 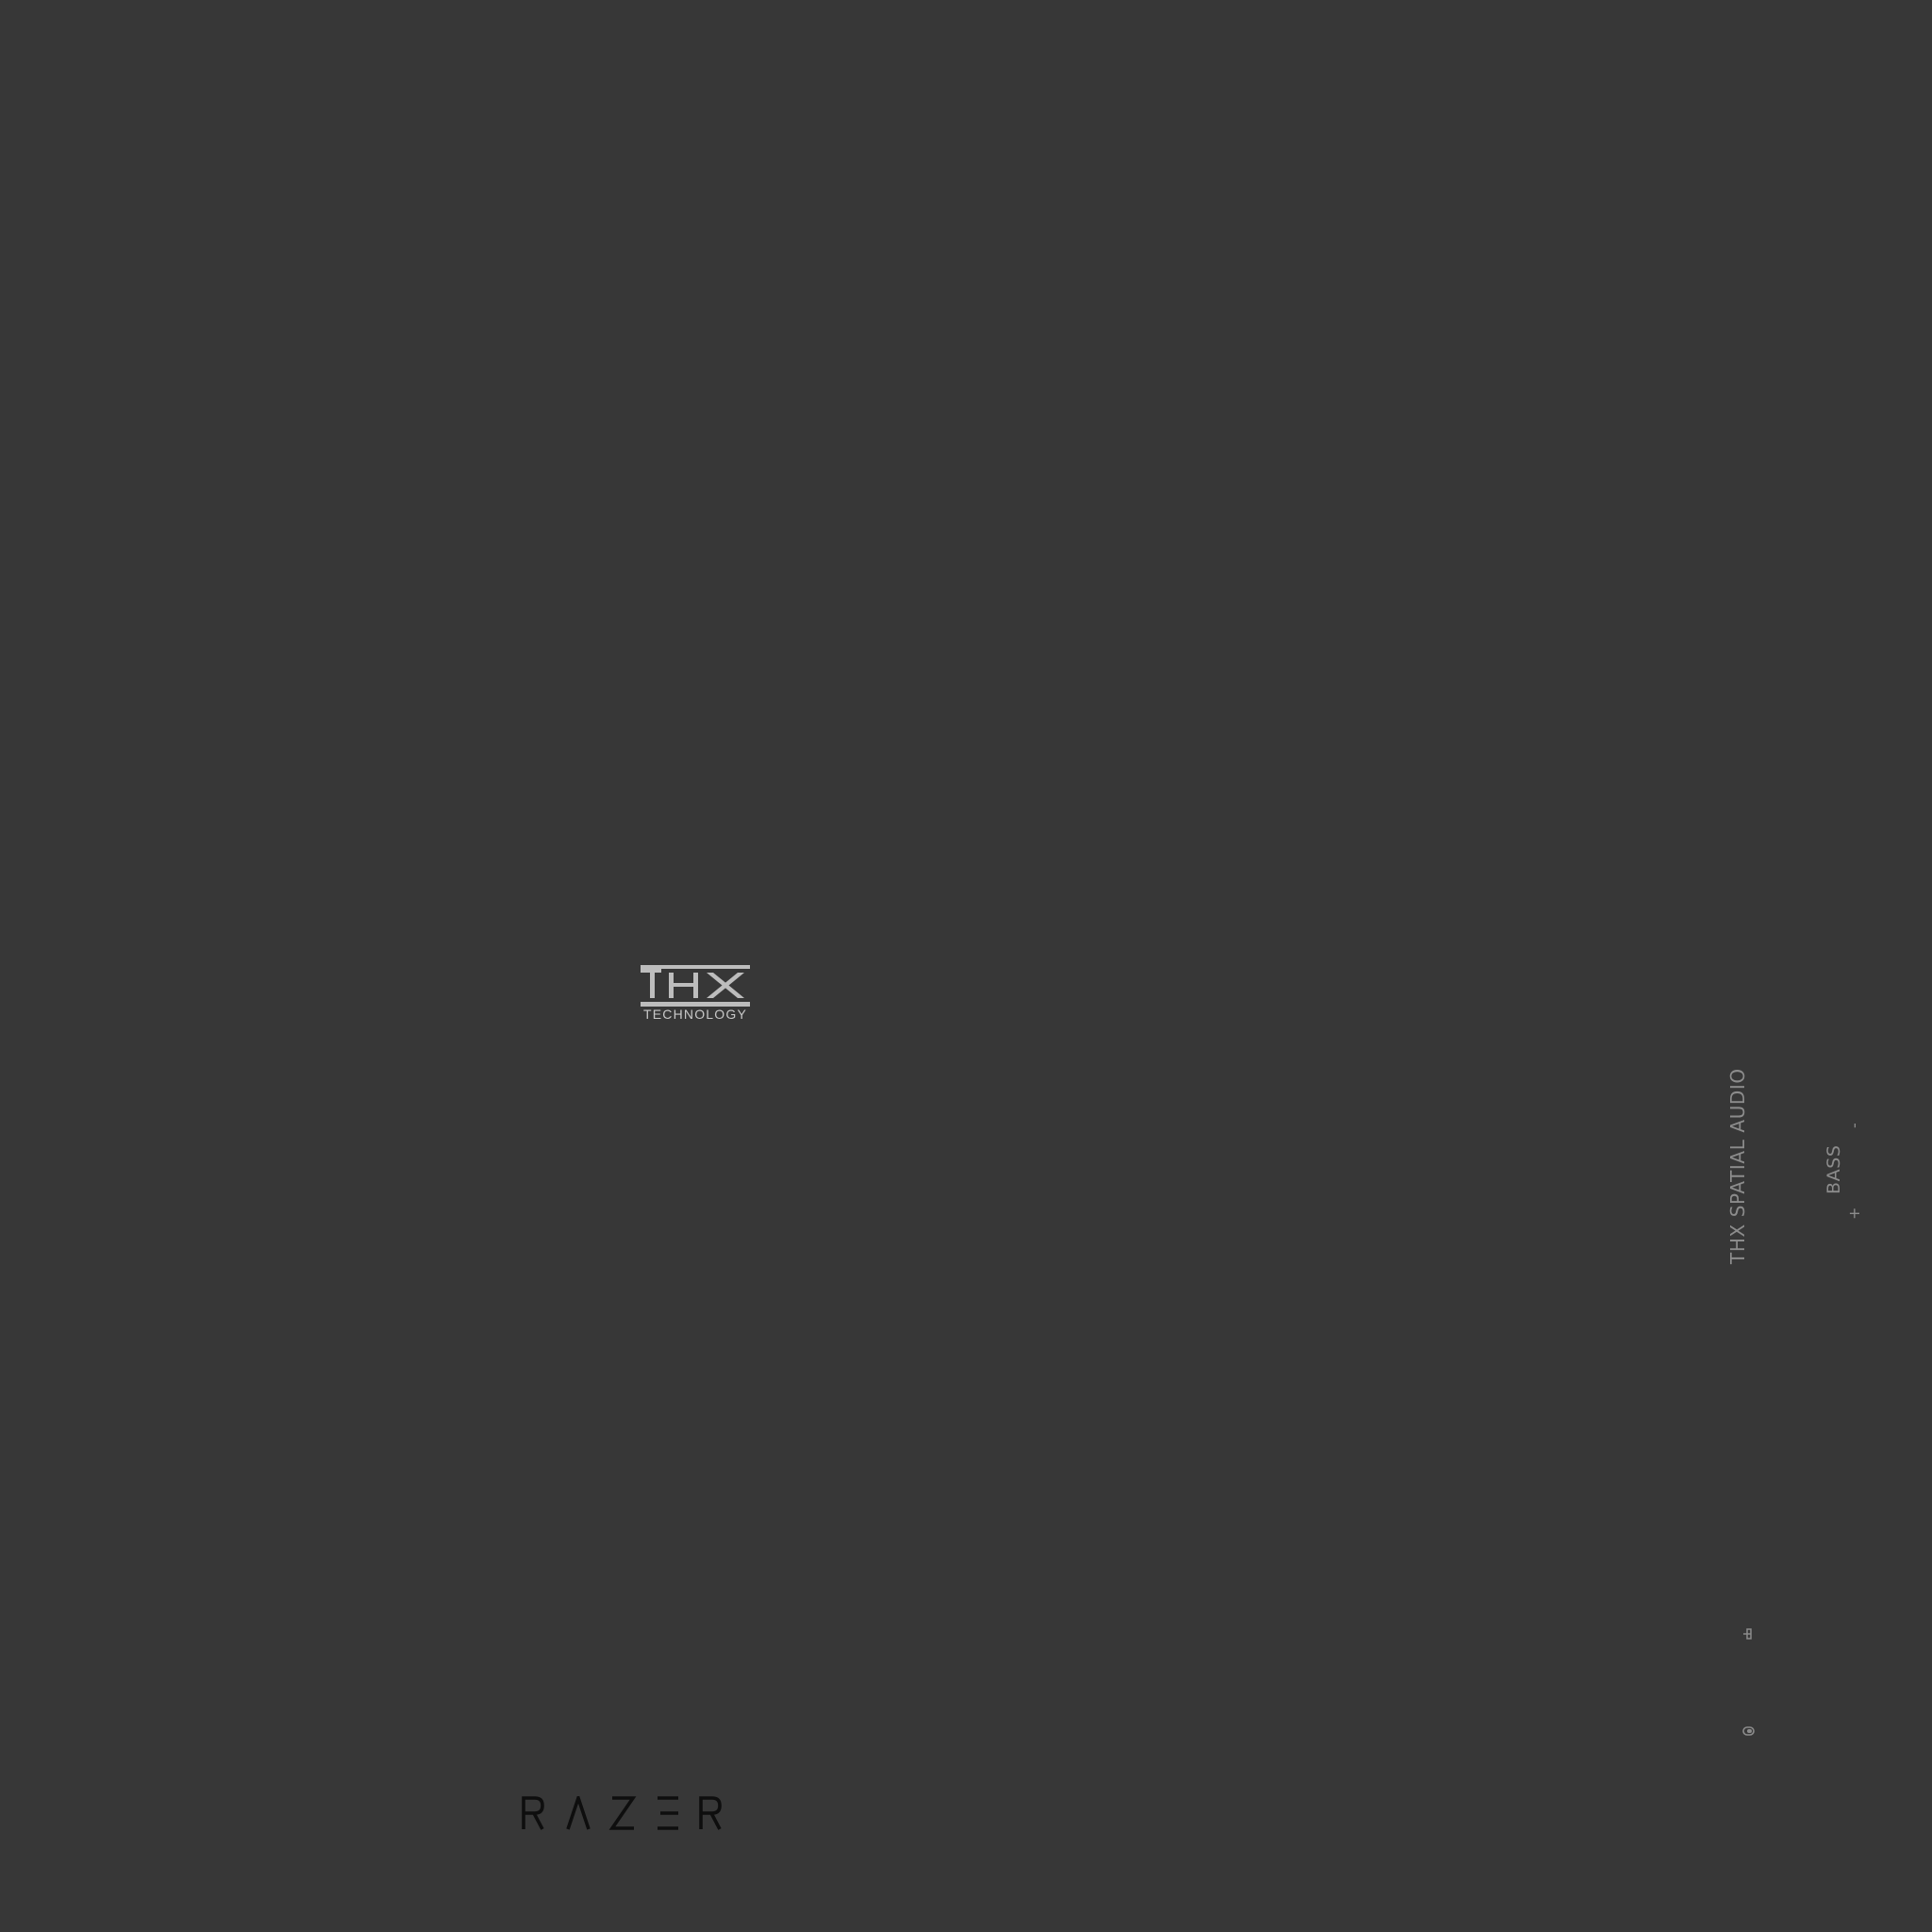 What do you see at coordinates (696, 986) in the screenshot?
I see `thx-wordmark-graphic` at bounding box center [696, 986].